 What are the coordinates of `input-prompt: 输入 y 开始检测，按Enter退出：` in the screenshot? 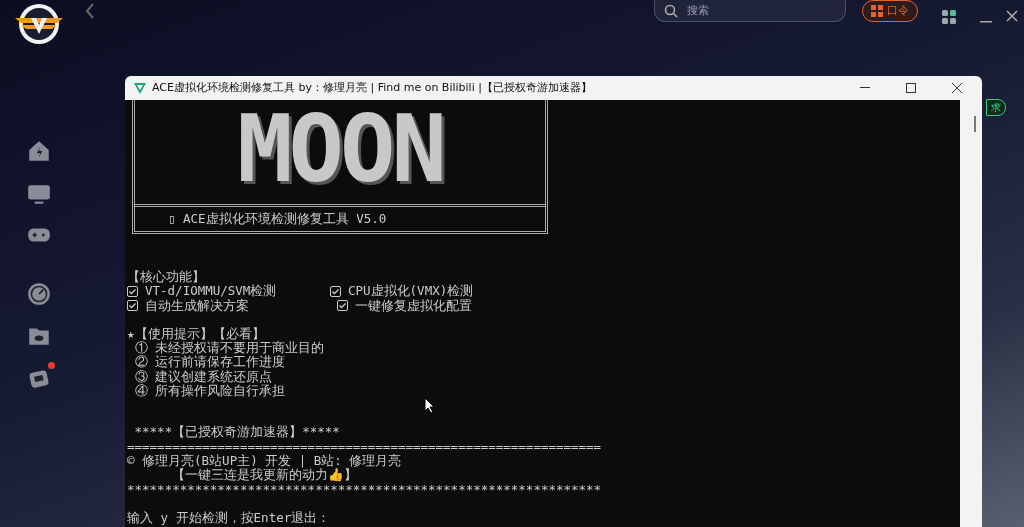 It's located at (229, 518).